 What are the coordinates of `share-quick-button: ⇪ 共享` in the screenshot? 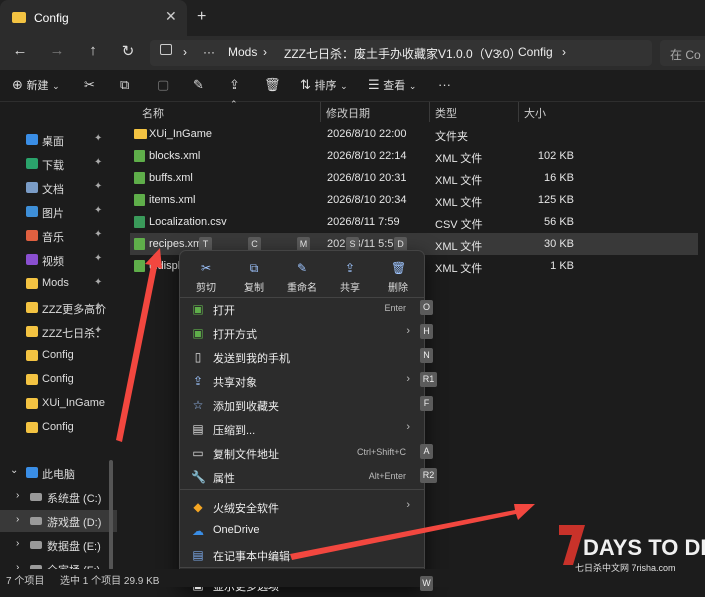 It's located at (350, 277).